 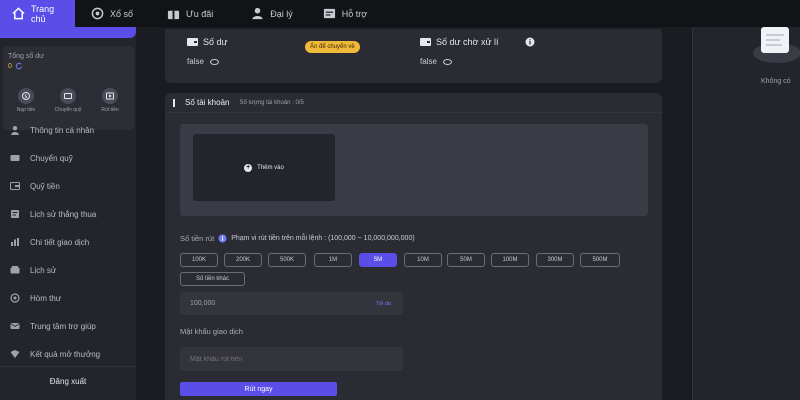 I want to click on pending-value-row: false, so click(x=477, y=61).